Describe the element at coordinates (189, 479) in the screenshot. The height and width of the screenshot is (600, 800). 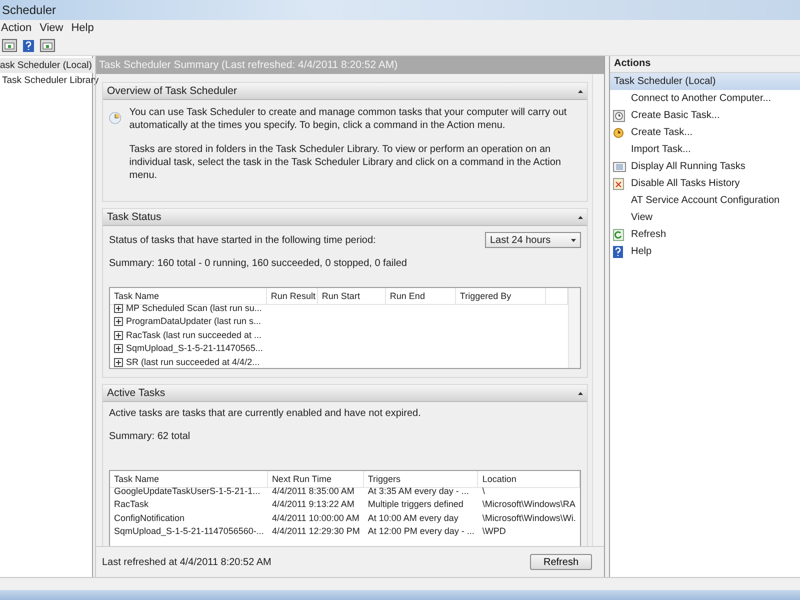
I see `column-header: Task Name` at that location.